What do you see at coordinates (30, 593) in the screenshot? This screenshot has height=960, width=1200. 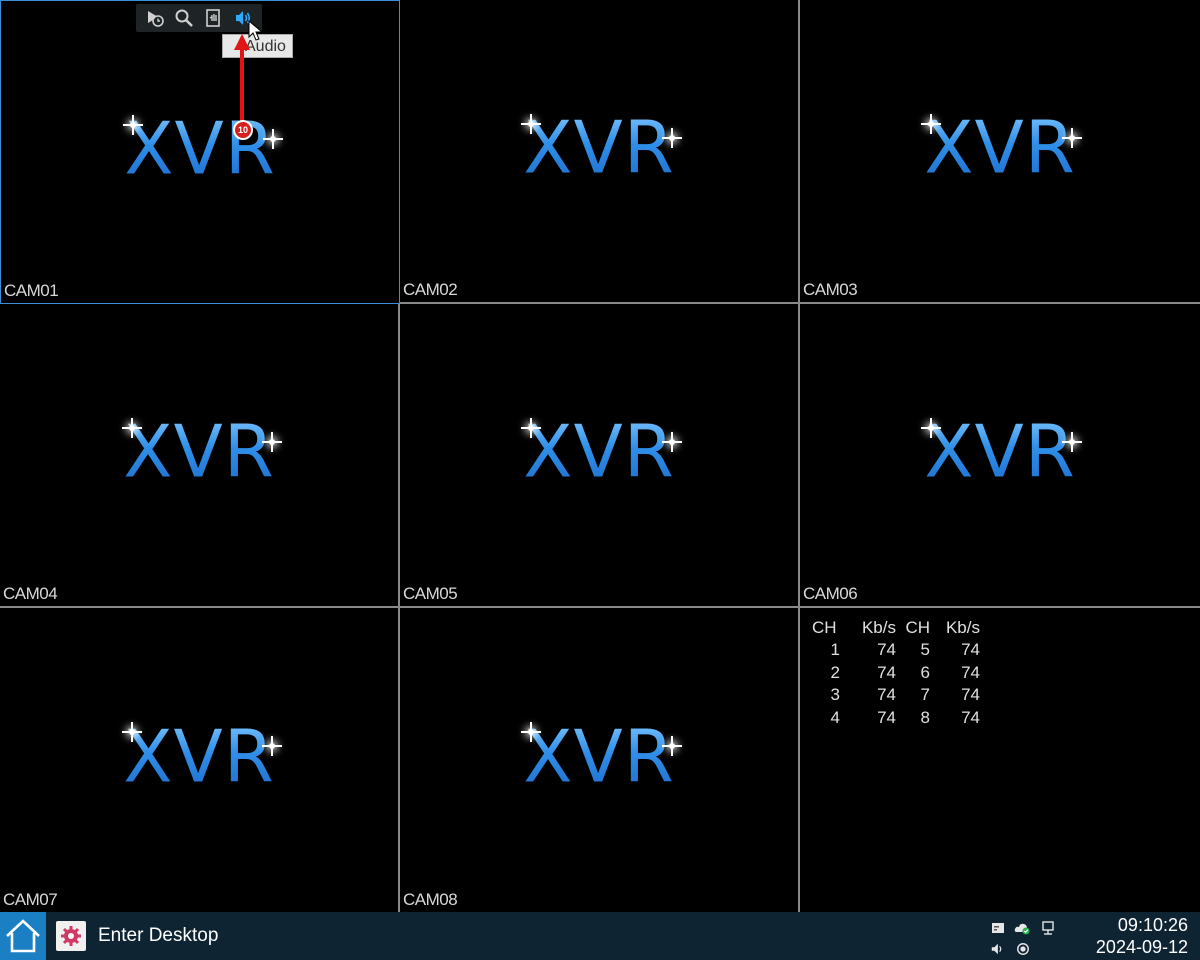 I see `camera-label: CAM04` at bounding box center [30, 593].